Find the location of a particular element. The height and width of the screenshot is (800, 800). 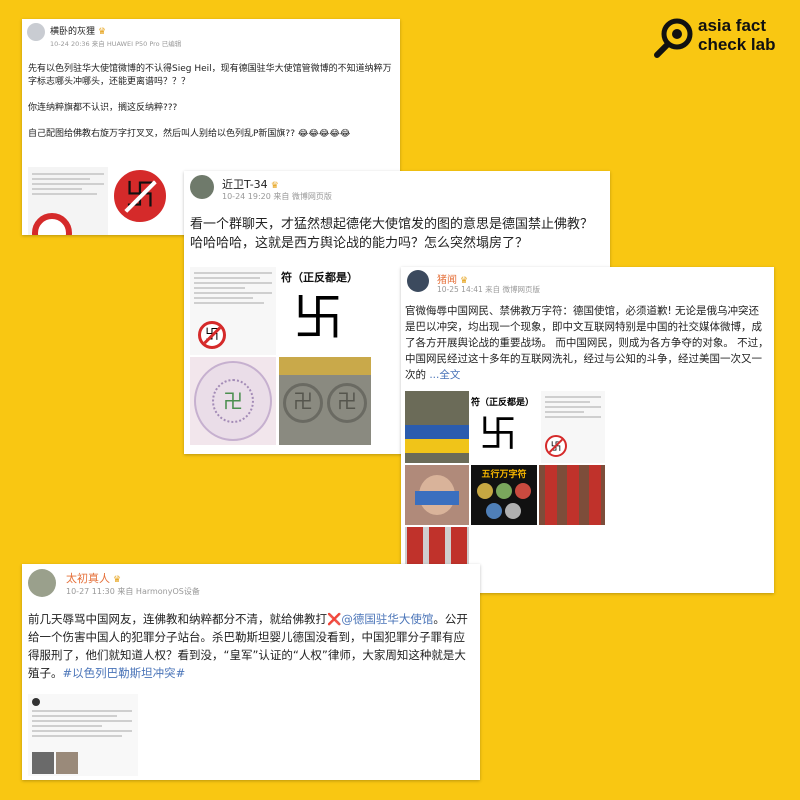

post-text-1: 前几天辱骂中国网友，连佛教和纳粹都分不清，就给佛教打 is located at coordinates (177, 619).